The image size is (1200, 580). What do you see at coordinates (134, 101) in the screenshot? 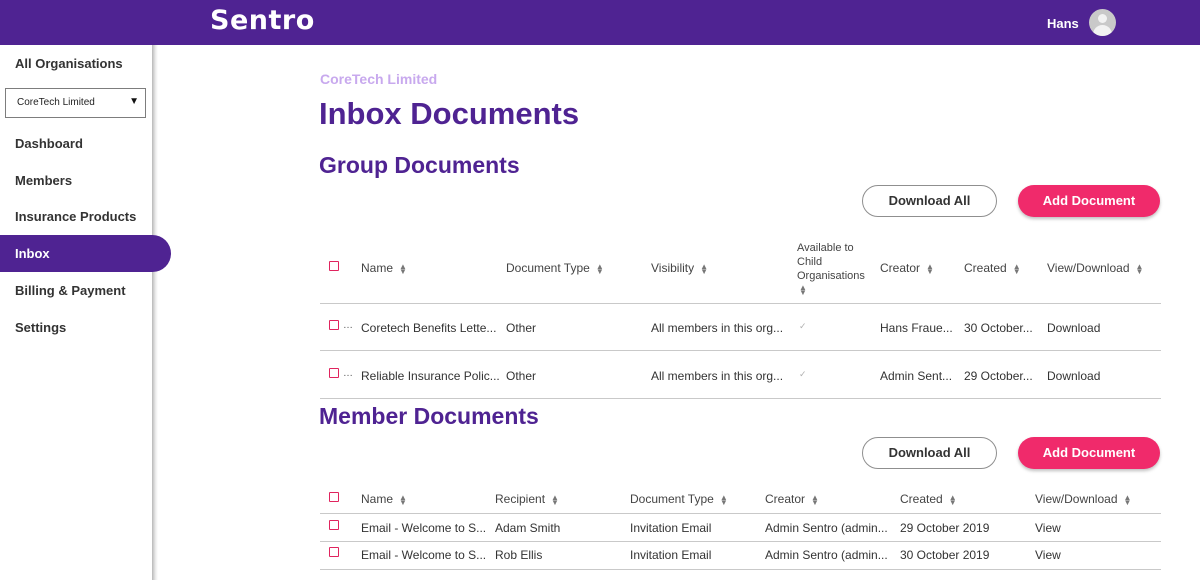
I see `caret-down-icon: ▼` at bounding box center [134, 101].